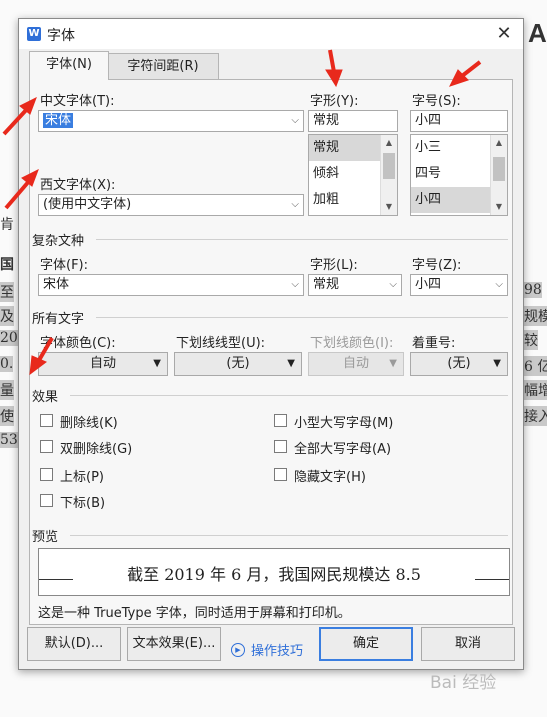  I want to click on arrow-size, so click(471, 69).